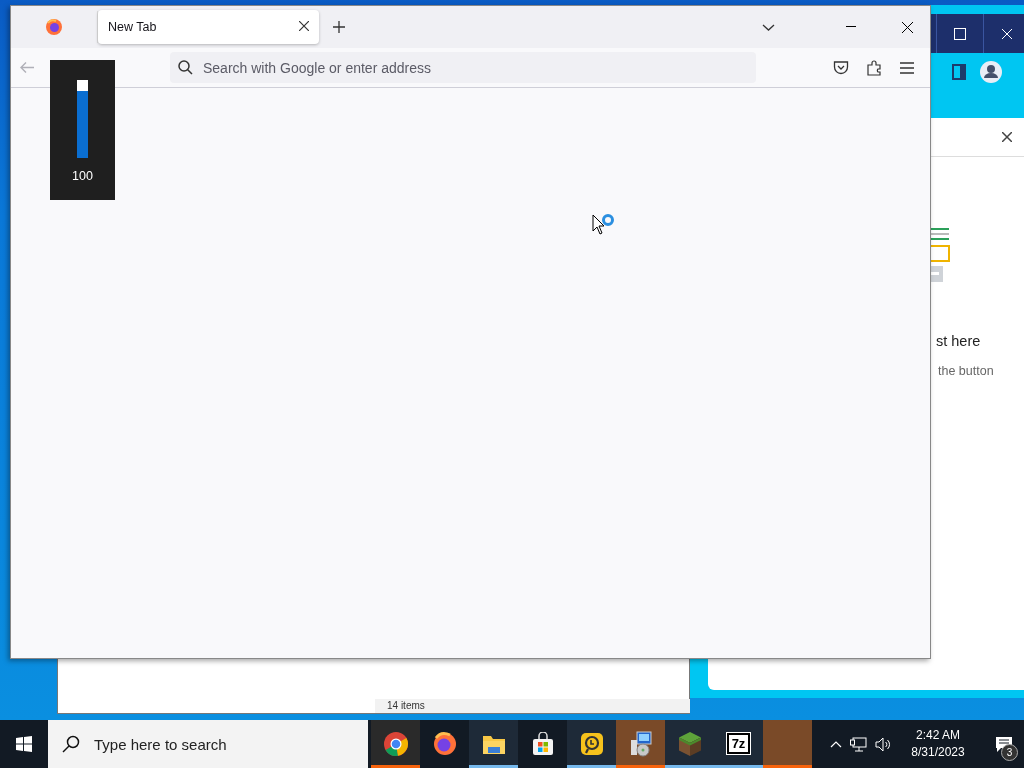 The image size is (1024, 768). Describe the element at coordinates (444, 743) in the screenshot. I see `firefox-icon` at that location.